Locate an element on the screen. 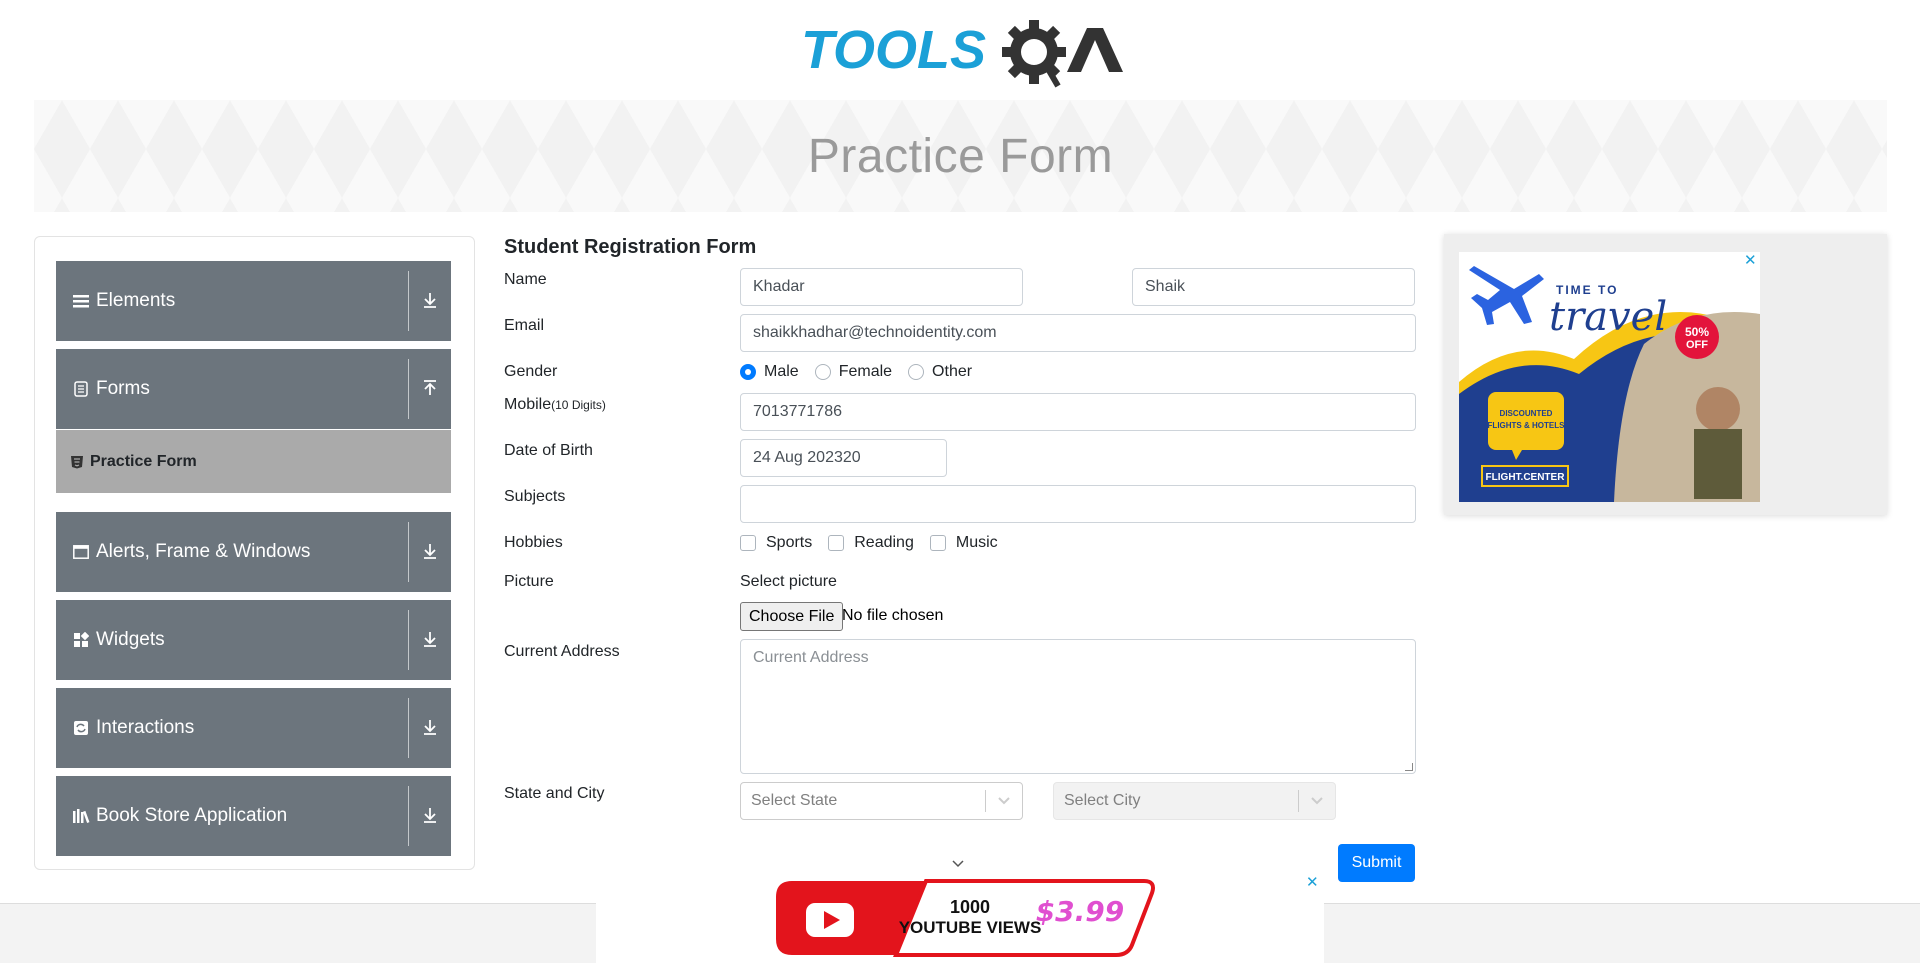 This screenshot has width=1920, height=968. hobby-sports-option: Sports is located at coordinates (776, 543).